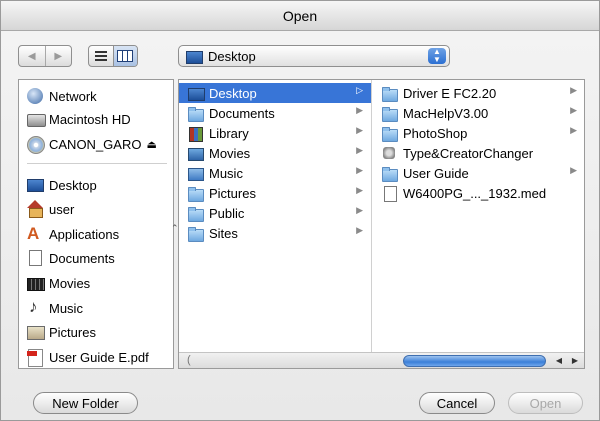 The height and width of the screenshot is (421, 600). I want to click on sidebar-item-applications: Applications, so click(72, 234).